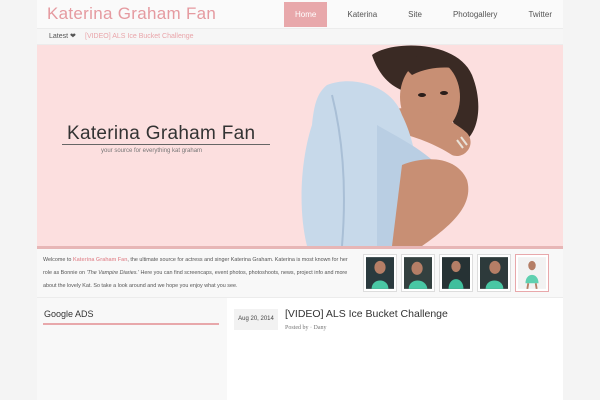 Image resolution: width=600 pixels, height=400 pixels. I want to click on welcome-intro: Welcome to, so click(58, 260).